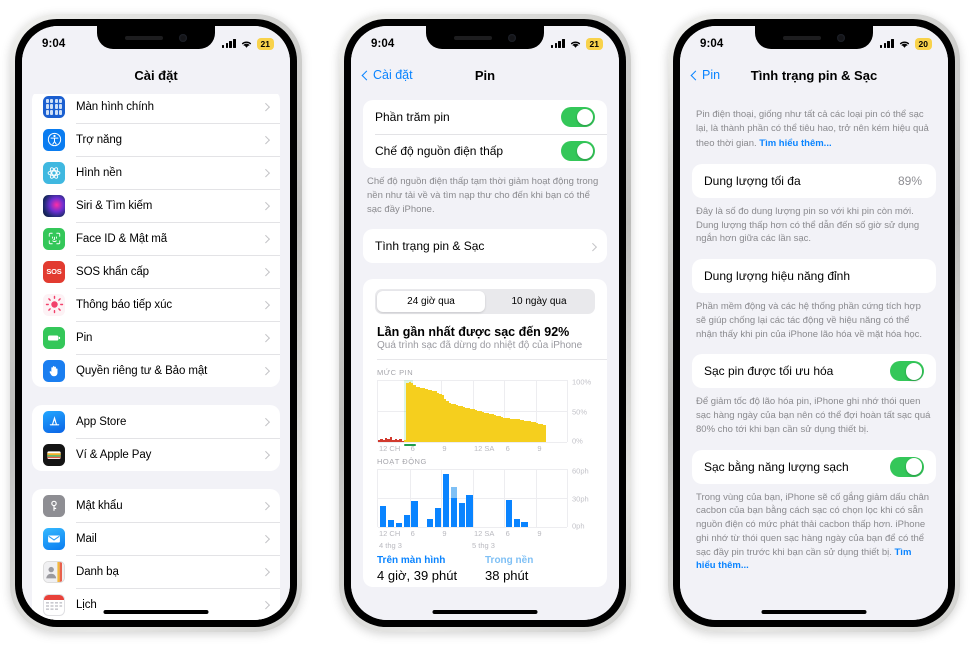 Image resolution: width=970 pixels, height=646 pixels. What do you see at coordinates (156, 337) in the screenshot?
I see `sidebar-item-battery: Pin` at bounding box center [156, 337].